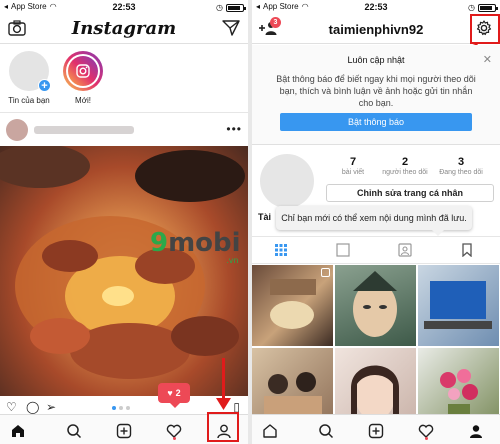 The image size is (500, 444). I want to click on saved-bookmark-icon, so click(468, 251).